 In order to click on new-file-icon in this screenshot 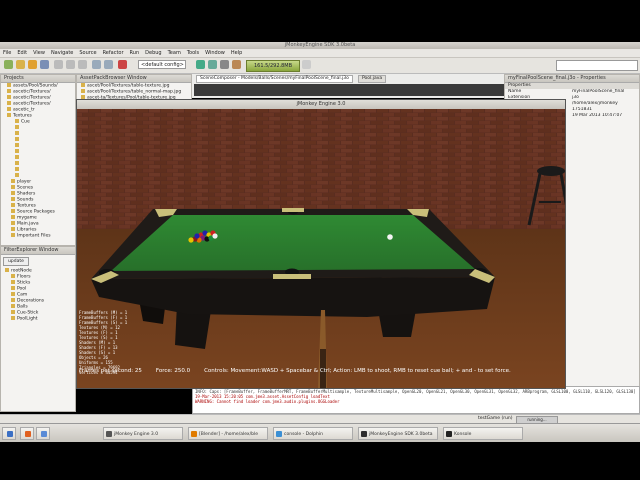, I will do `click(8, 64)`.